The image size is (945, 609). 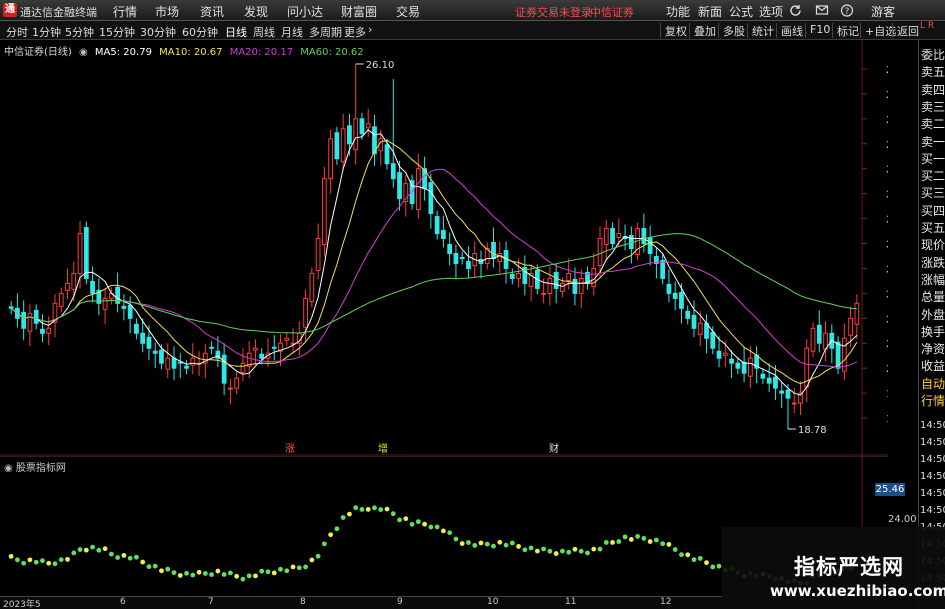 What do you see at coordinates (933, 141) in the screenshot?
I see `side-panel-item: 卖一` at bounding box center [933, 141].